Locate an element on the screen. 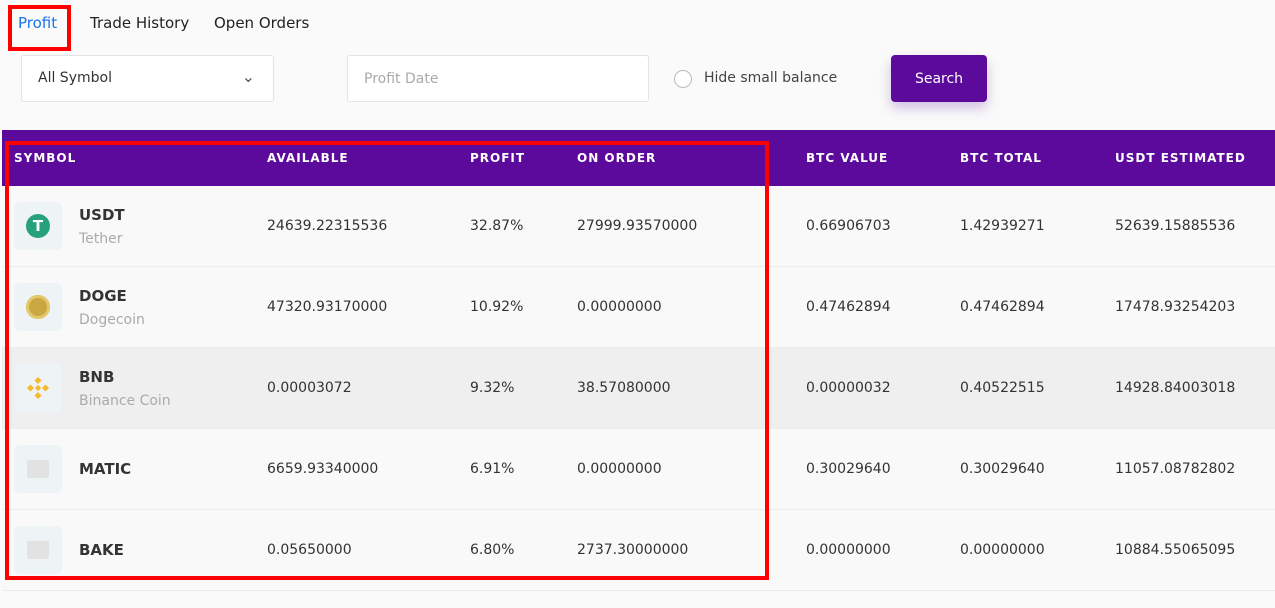 The width and height of the screenshot is (1275, 608). search-button: Search is located at coordinates (939, 78).